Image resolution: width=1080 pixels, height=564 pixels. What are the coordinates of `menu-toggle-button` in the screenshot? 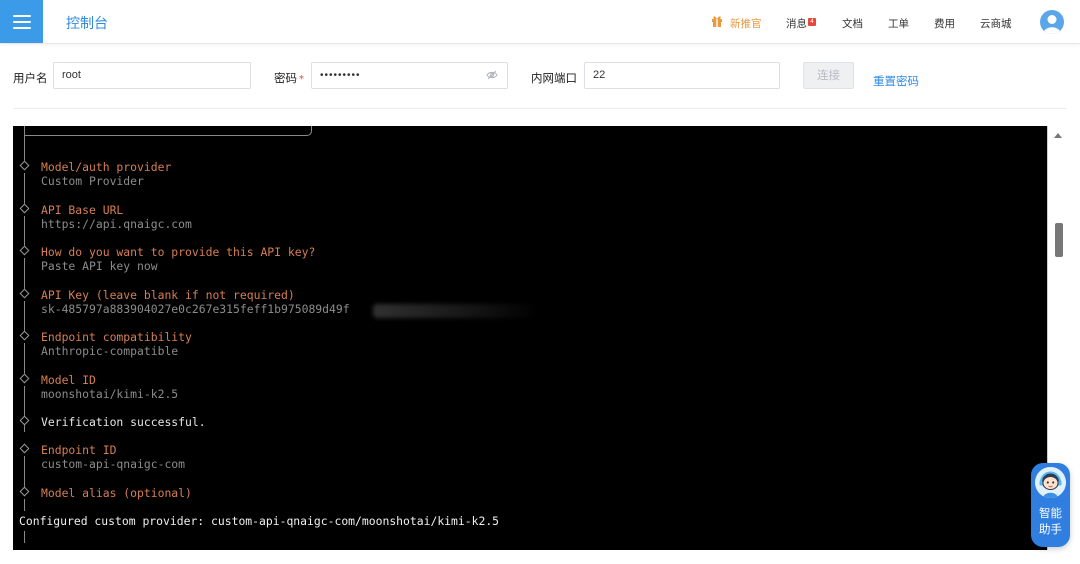 It's located at (21, 21).